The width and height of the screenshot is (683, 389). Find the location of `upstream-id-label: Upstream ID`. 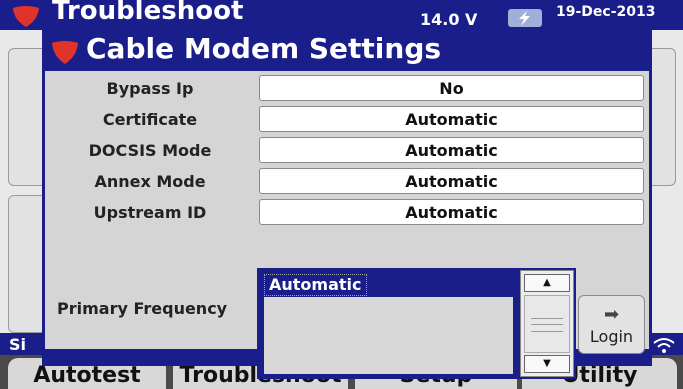

upstream-id-label: Upstream ID is located at coordinates (150, 212).